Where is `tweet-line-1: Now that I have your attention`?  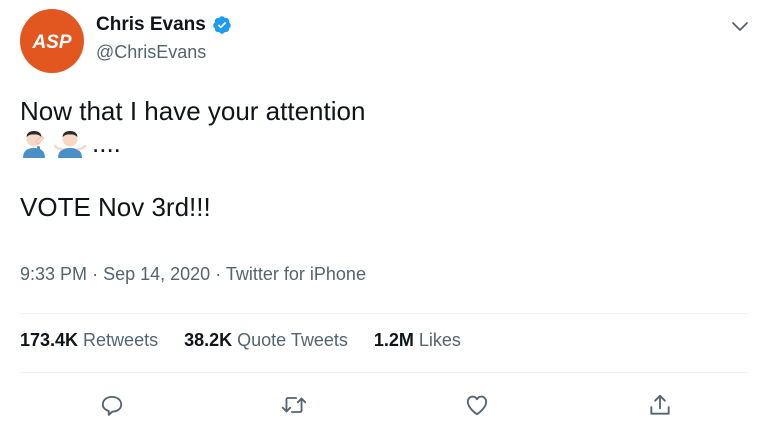 tweet-line-1: Now that I have your attention is located at coordinates (193, 111).